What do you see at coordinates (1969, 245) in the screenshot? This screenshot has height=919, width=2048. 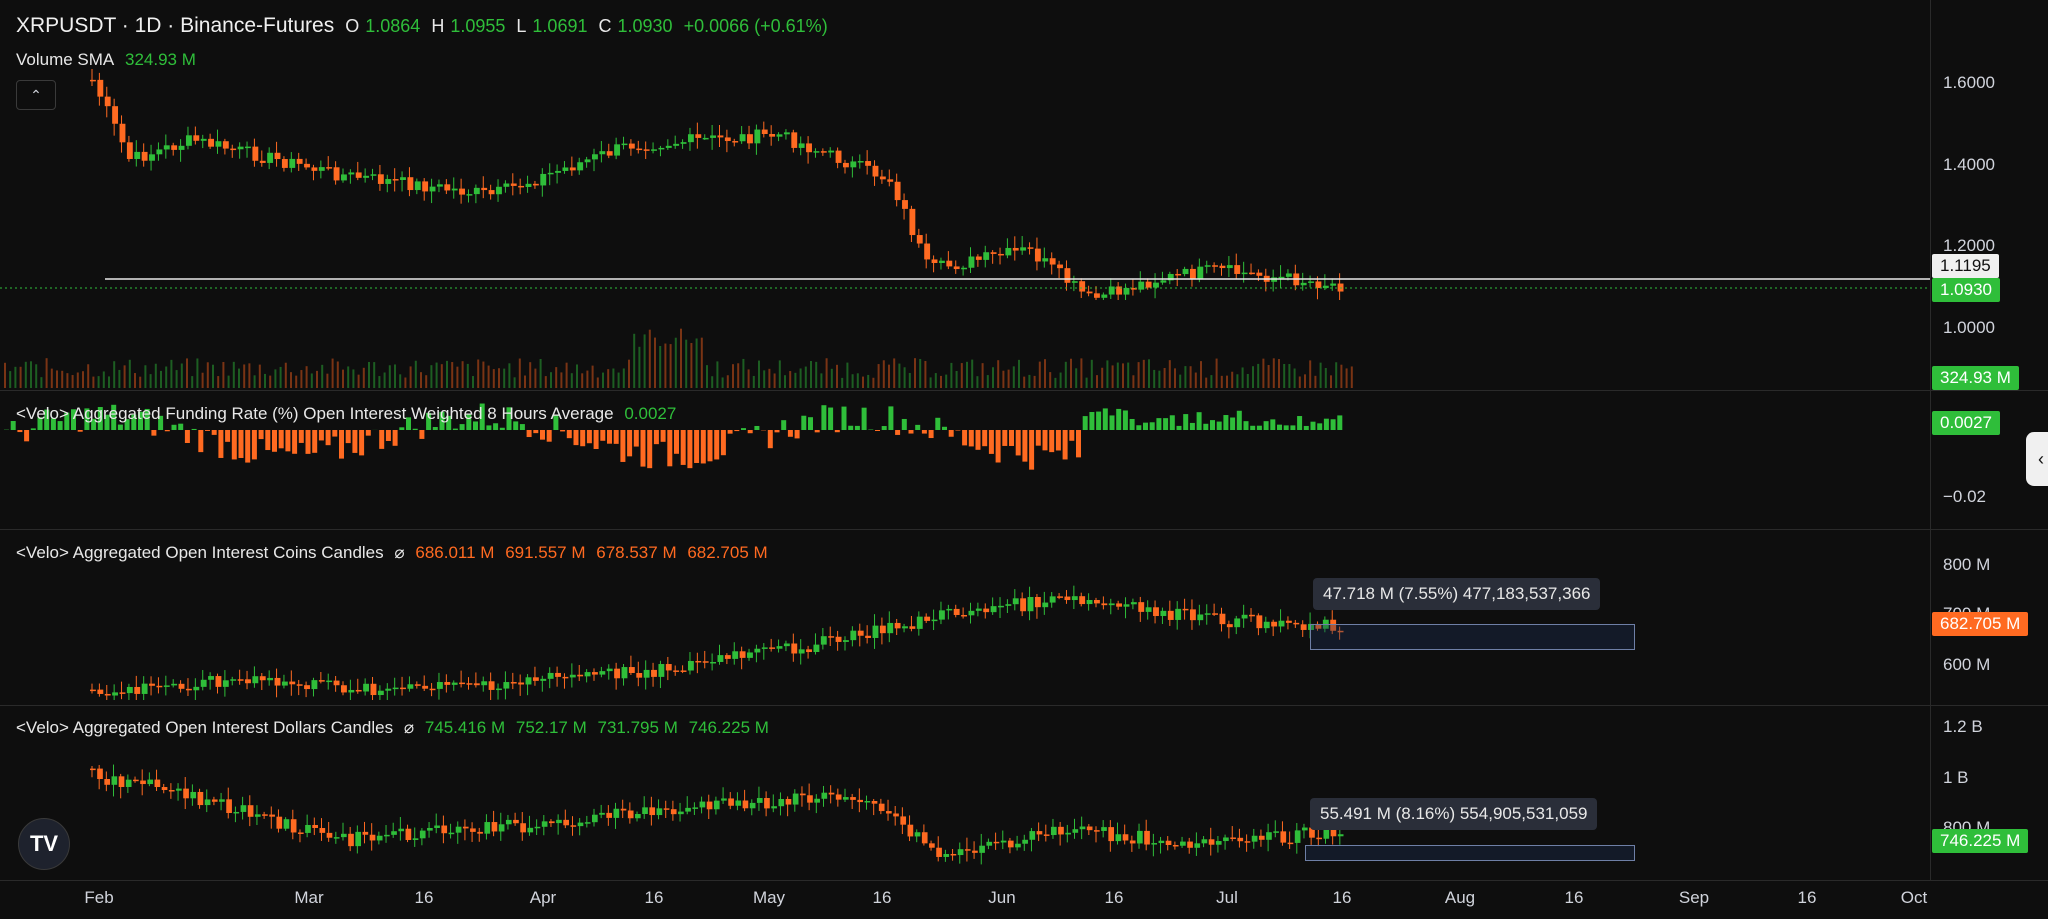 I see `price-tick: 1.2000` at bounding box center [1969, 245].